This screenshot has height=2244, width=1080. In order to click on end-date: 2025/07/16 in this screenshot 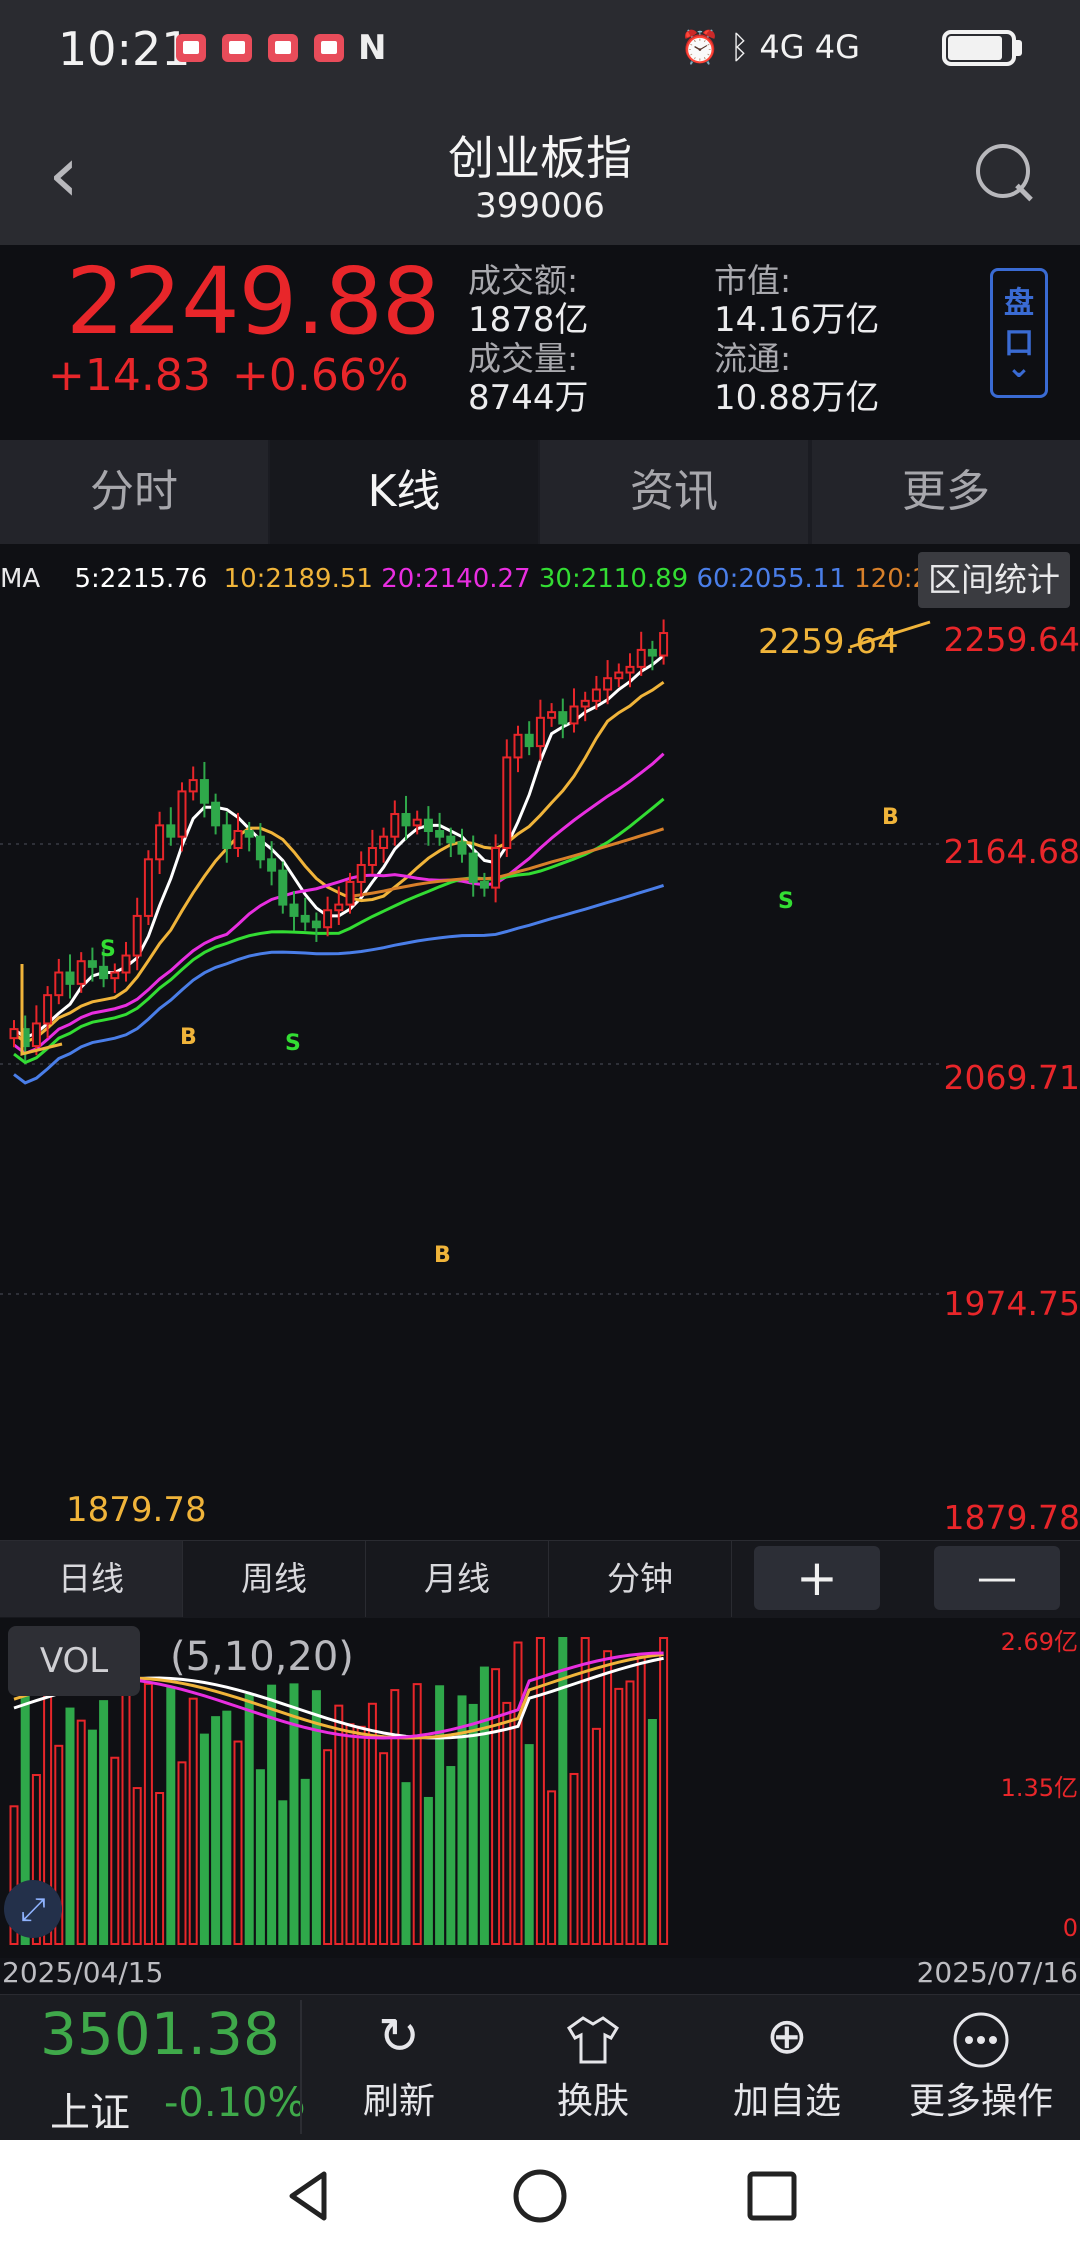, I will do `click(997, 1972)`.